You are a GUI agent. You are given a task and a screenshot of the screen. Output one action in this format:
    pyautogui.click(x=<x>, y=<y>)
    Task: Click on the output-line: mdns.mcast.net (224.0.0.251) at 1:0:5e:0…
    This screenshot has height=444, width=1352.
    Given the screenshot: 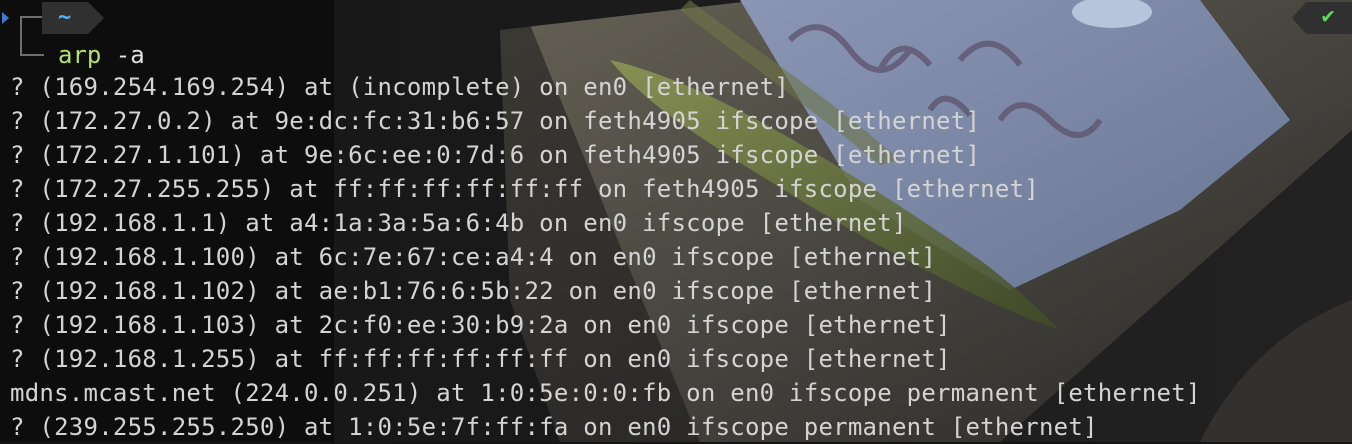 What is the action you would take?
    pyautogui.click(x=605, y=393)
    